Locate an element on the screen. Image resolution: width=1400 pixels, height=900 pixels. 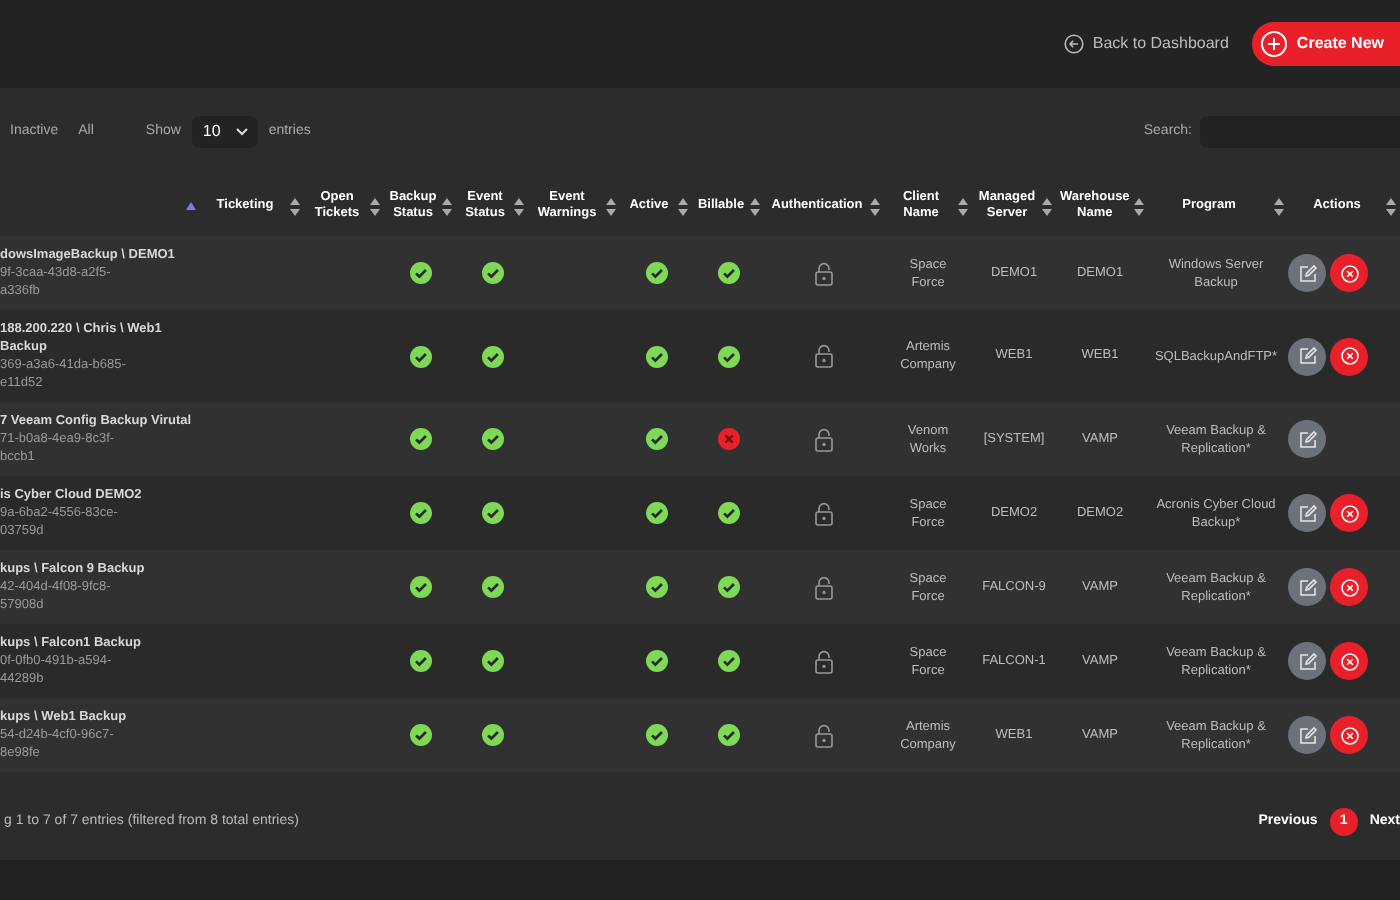
plus-circle-icon is located at coordinates (1274, 44).